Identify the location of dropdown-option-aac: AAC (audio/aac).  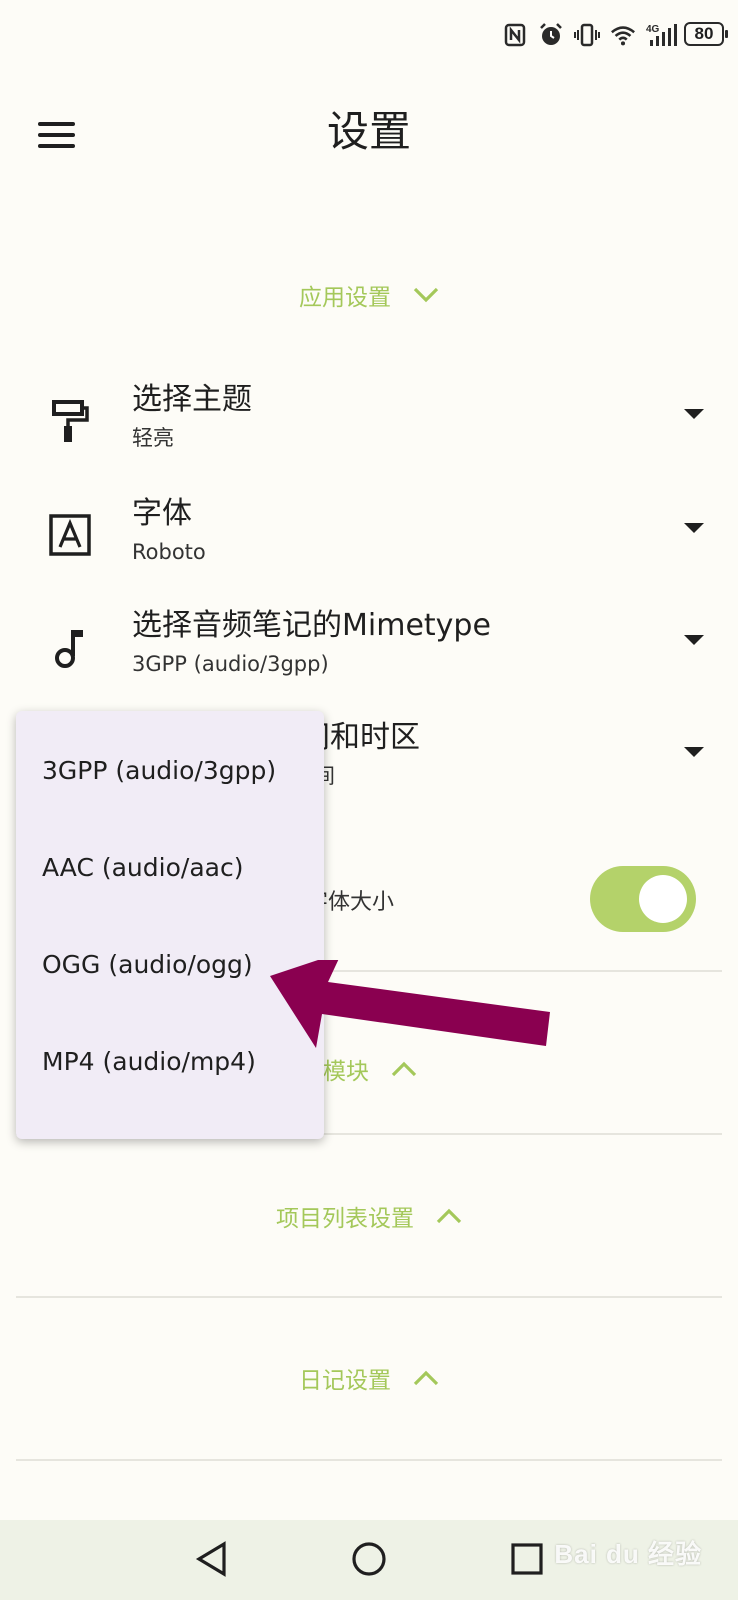
(170, 868).